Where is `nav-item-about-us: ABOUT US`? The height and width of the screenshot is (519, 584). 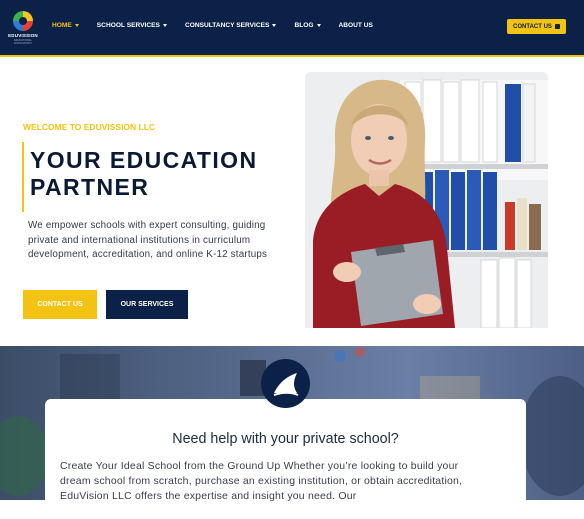 nav-item-about-us: ABOUT US is located at coordinates (356, 25).